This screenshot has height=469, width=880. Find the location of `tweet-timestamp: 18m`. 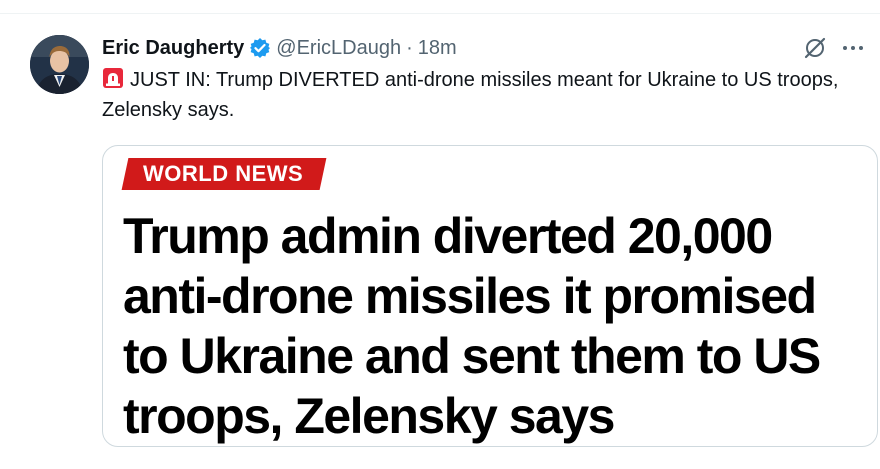

tweet-timestamp: 18m is located at coordinates (437, 48).